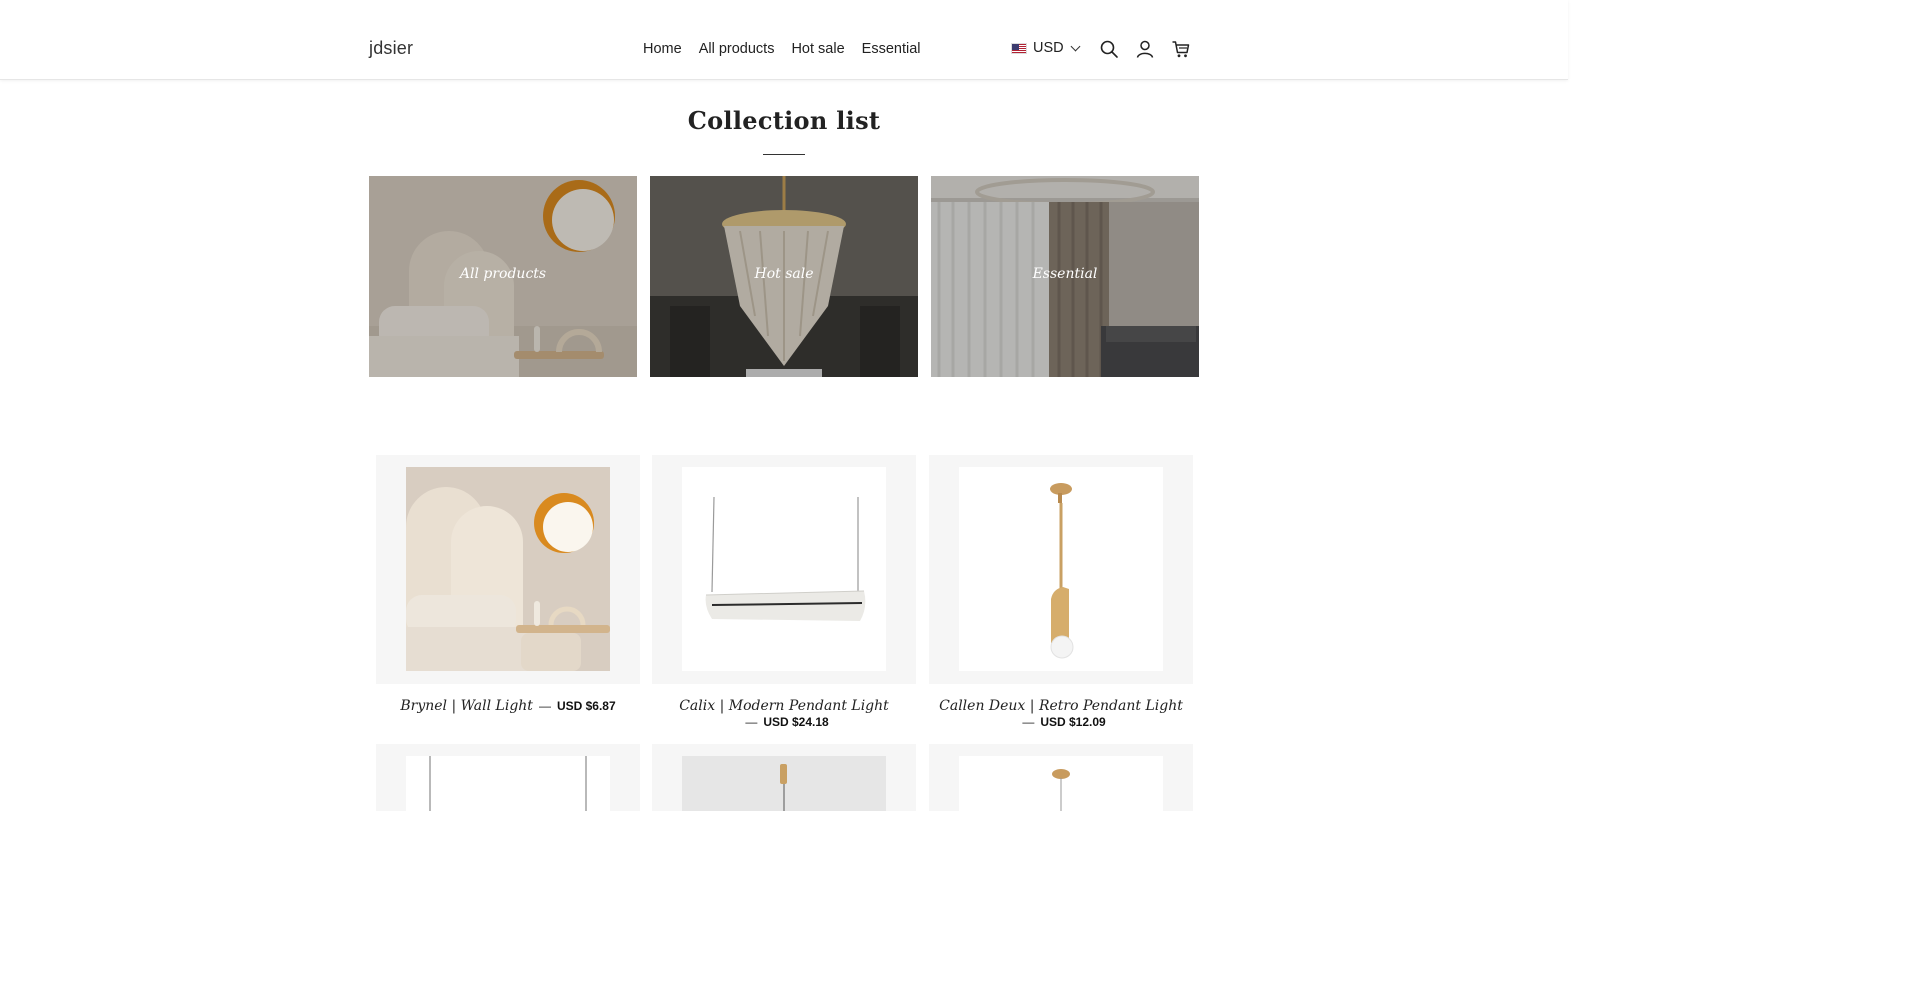  I want to click on product-name: Brynel | Wall Light, so click(466, 706).